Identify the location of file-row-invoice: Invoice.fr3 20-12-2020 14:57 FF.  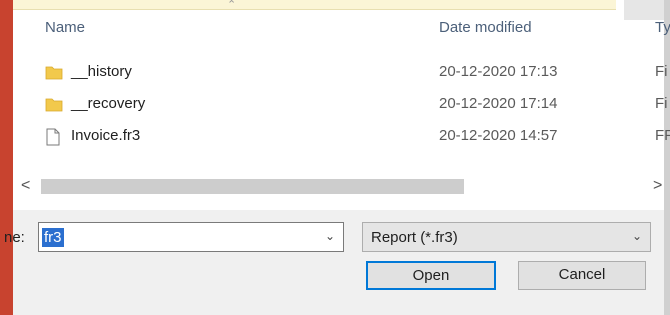
(341, 137).